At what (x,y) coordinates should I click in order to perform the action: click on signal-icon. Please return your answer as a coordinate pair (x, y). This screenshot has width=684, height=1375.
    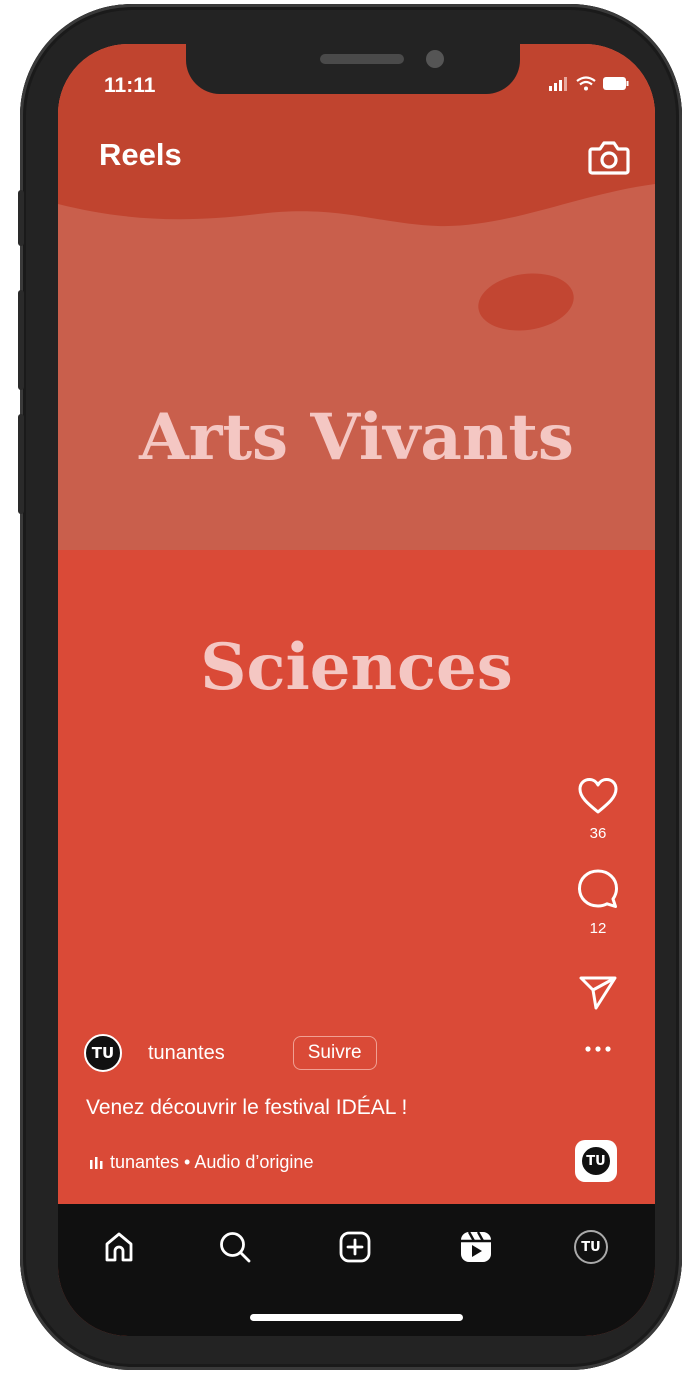
    Looking at the image, I should click on (558, 83).